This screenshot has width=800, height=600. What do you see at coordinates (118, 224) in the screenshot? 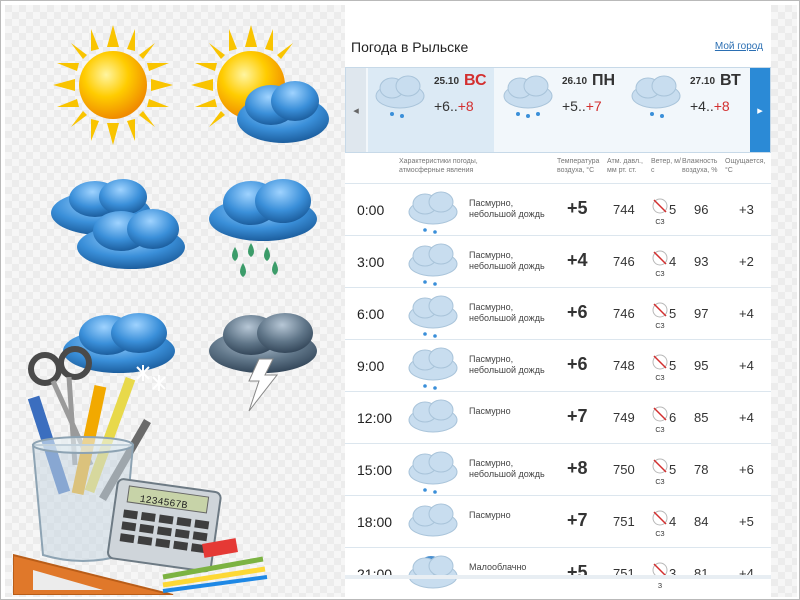
I see `overcast-icon` at bounding box center [118, 224].